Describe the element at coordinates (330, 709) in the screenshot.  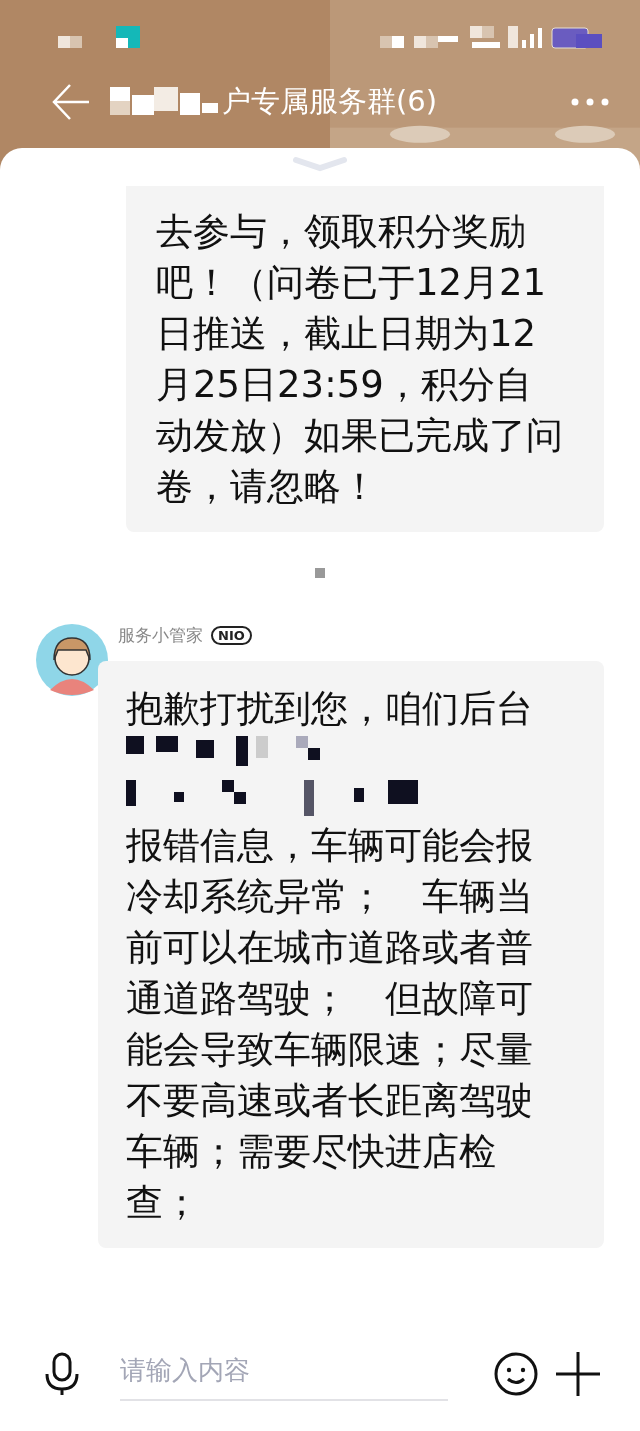
I see `message-text: 抱歉打扰到您，咱们后台` at that location.